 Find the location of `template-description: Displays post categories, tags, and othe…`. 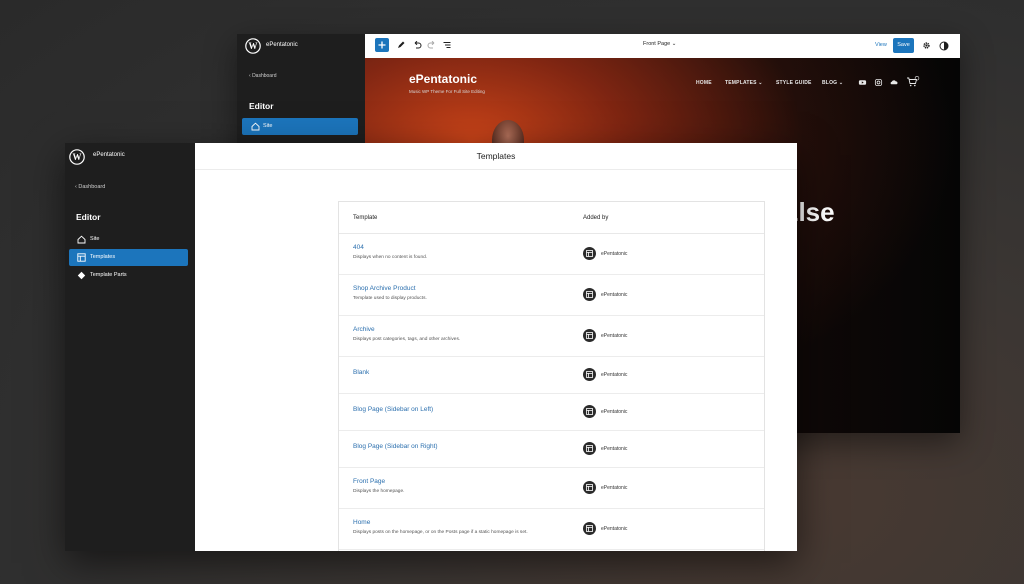

template-description: Displays post categories, tags, and othe… is located at coordinates (407, 339).